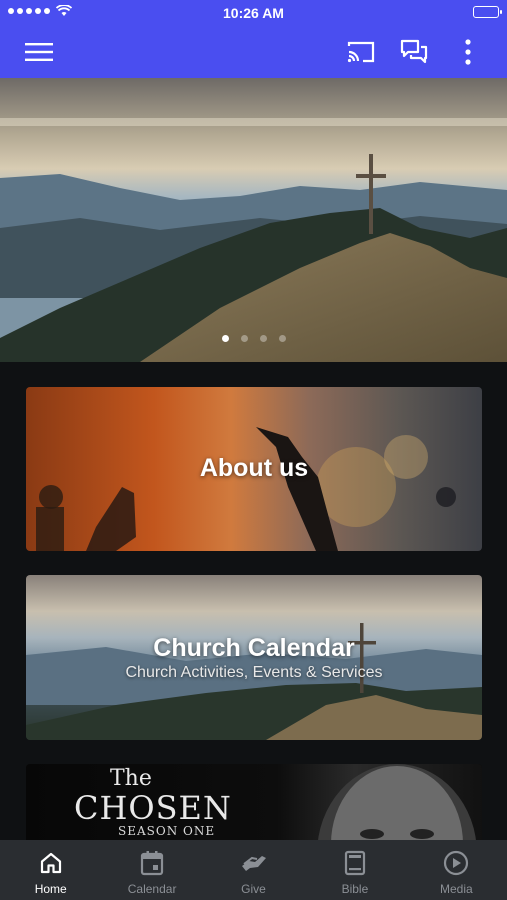 The height and width of the screenshot is (900, 507). Describe the element at coordinates (152, 863) in the screenshot. I see `calendar-icon` at that location.